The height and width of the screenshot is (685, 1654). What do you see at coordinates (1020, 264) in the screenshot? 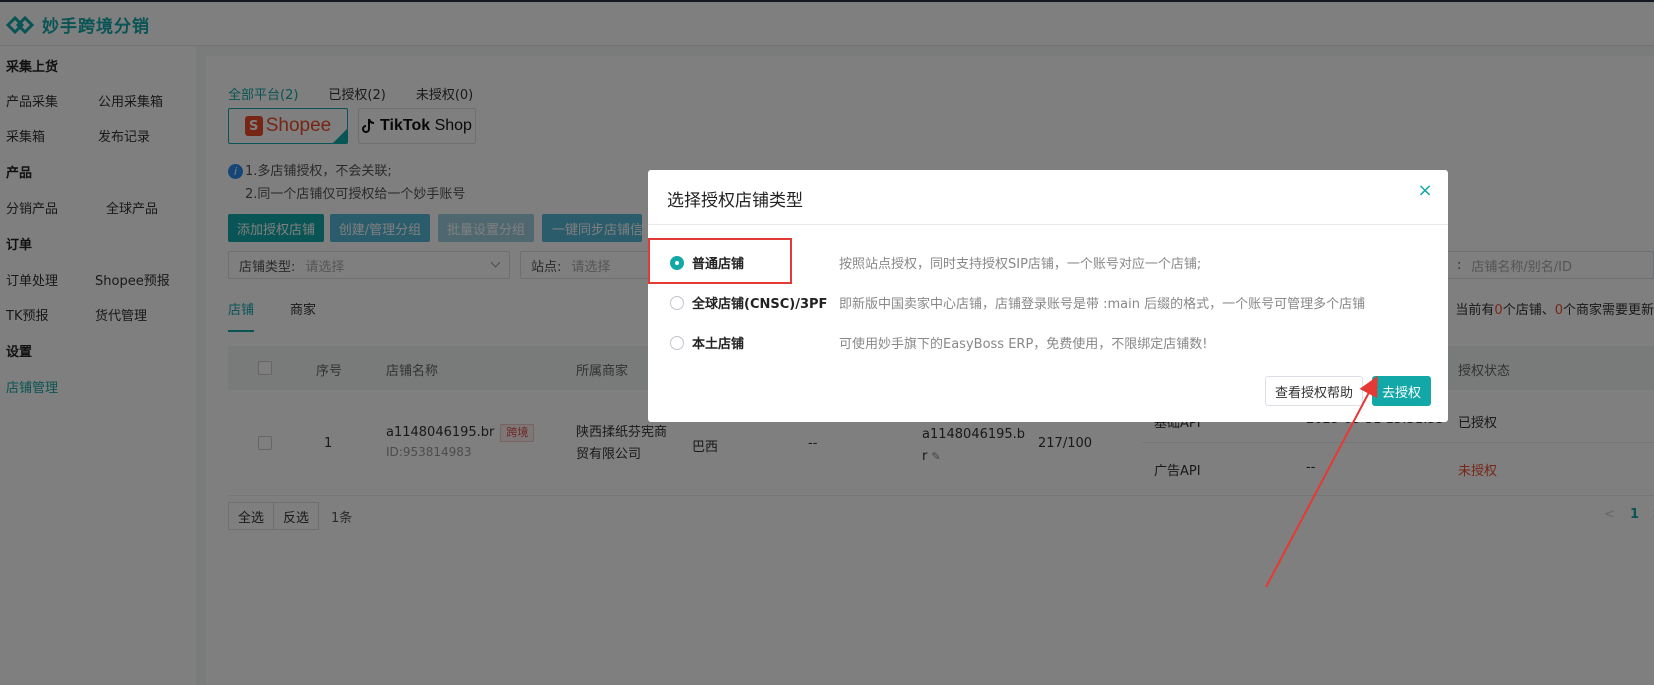
I see `option-desc-normal: 按照站点授权，同时支持授权SIP店铺，一个账号对应一个店铺;` at bounding box center [1020, 264].